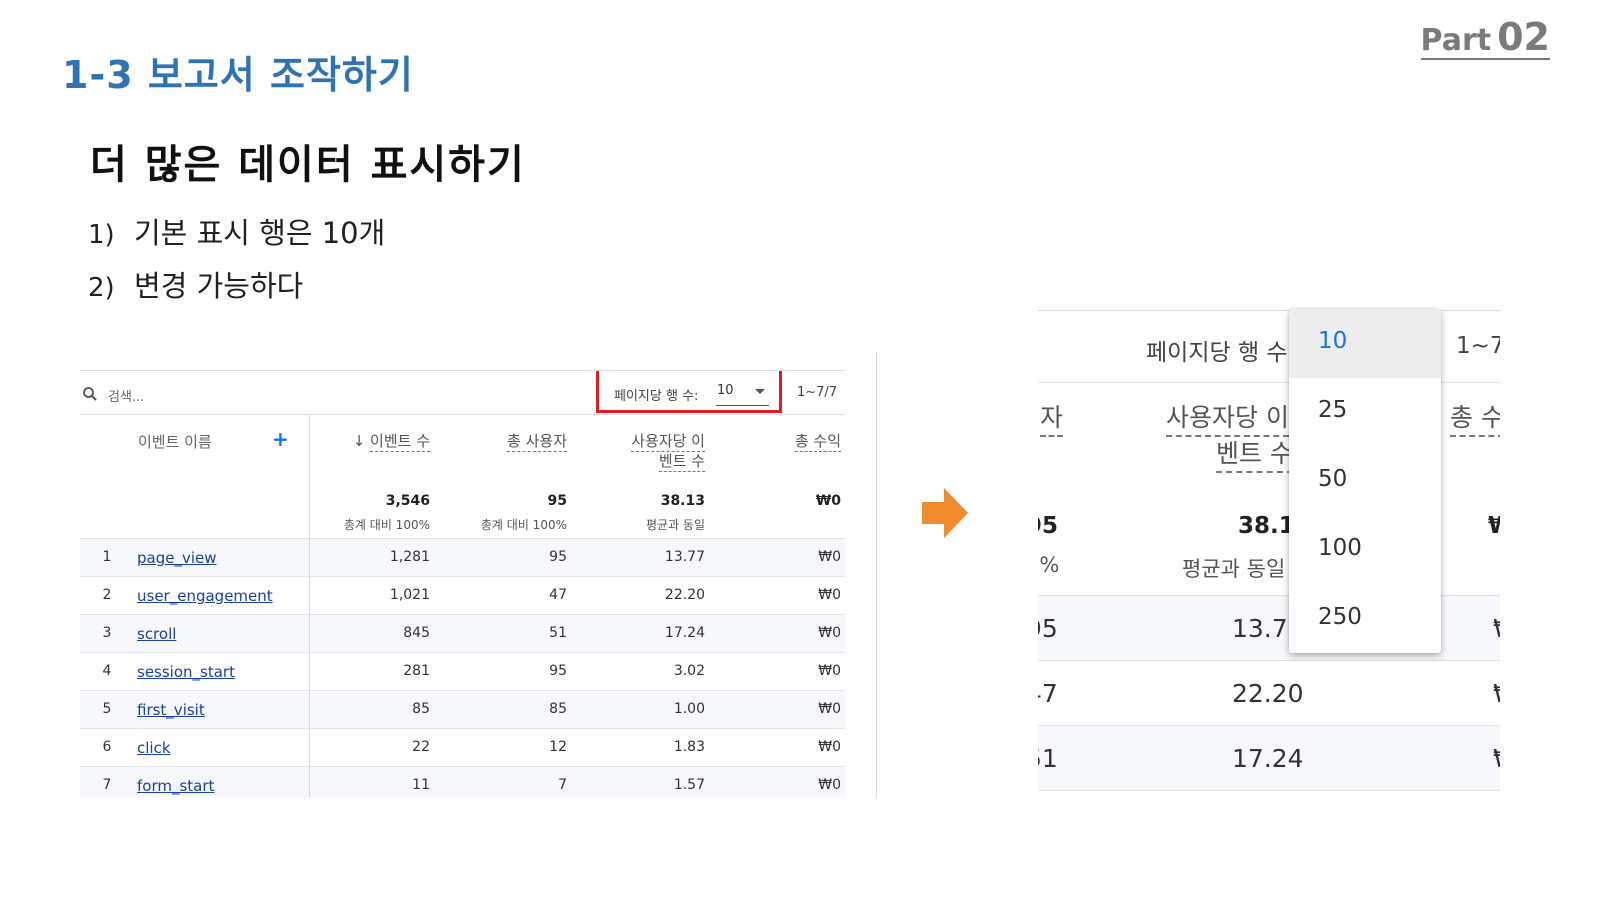 The height and width of the screenshot is (900, 1600). What do you see at coordinates (1234, 569) in the screenshot?
I see `zoomed-total-per-user-sub: 평균과 동일` at bounding box center [1234, 569].